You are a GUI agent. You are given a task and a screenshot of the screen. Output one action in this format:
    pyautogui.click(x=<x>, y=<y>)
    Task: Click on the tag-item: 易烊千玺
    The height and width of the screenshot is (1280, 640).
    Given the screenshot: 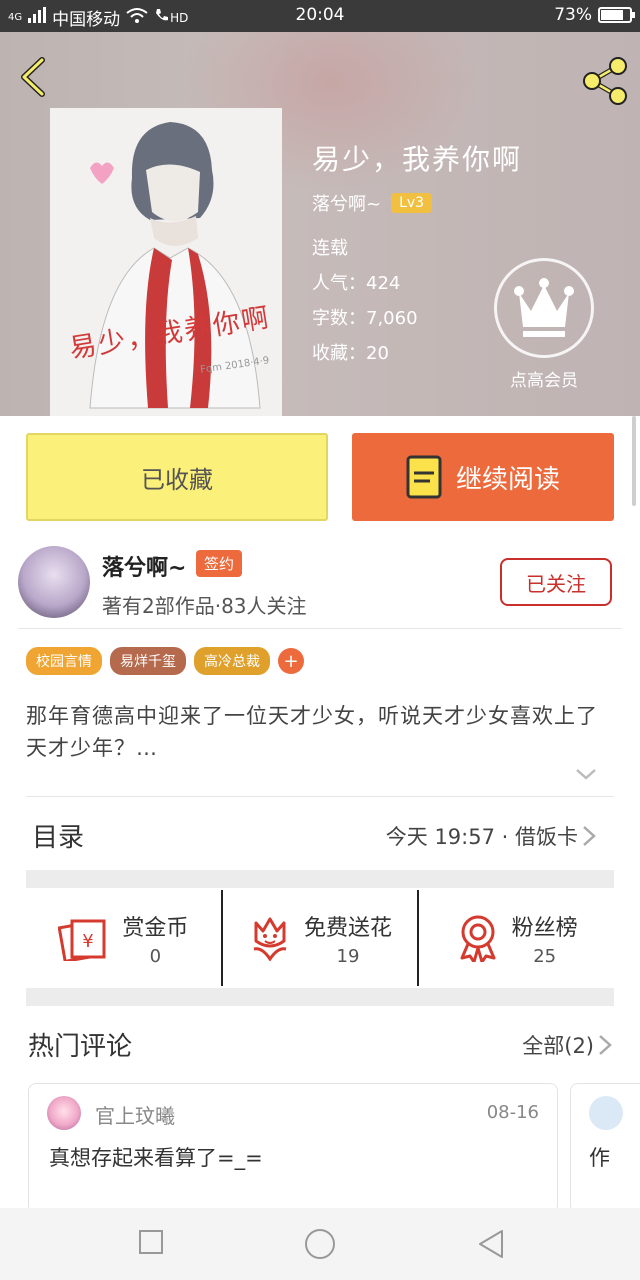 What is the action you would take?
    pyautogui.click(x=148, y=661)
    